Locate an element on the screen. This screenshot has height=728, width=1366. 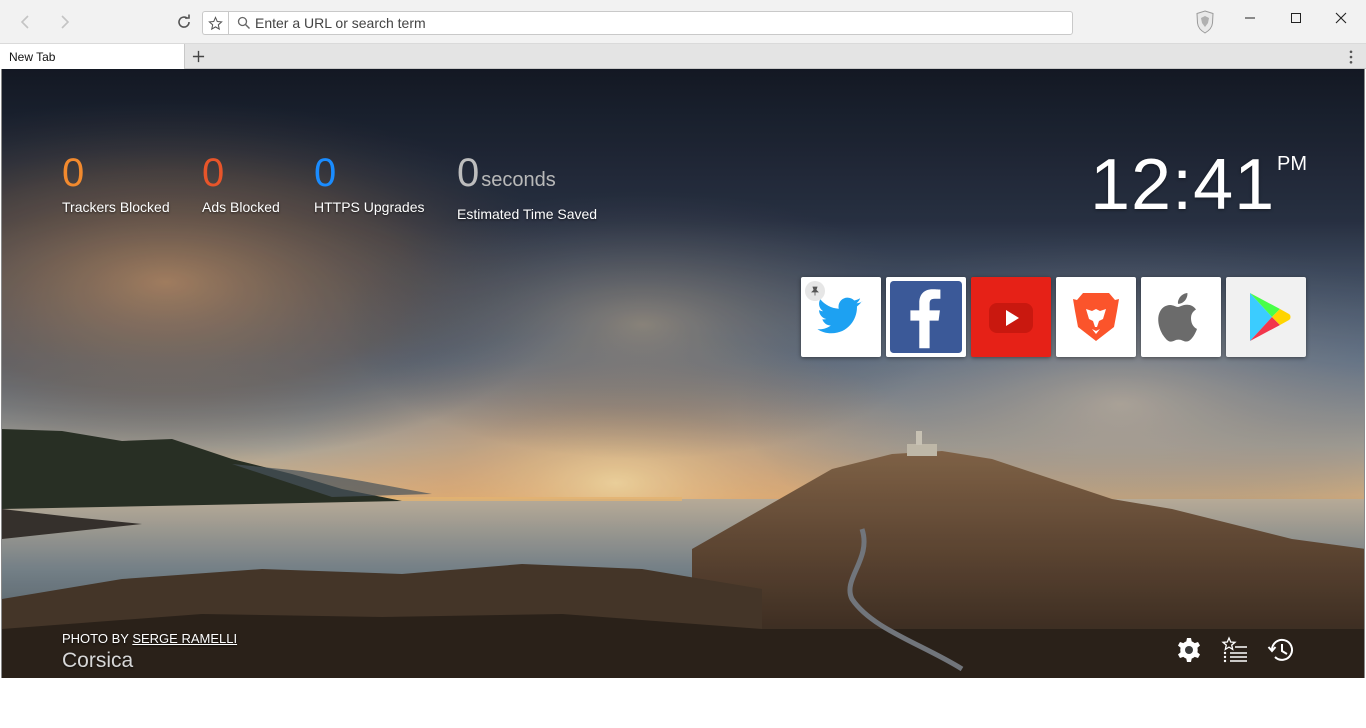
forward-button is located at coordinates (64, 22).